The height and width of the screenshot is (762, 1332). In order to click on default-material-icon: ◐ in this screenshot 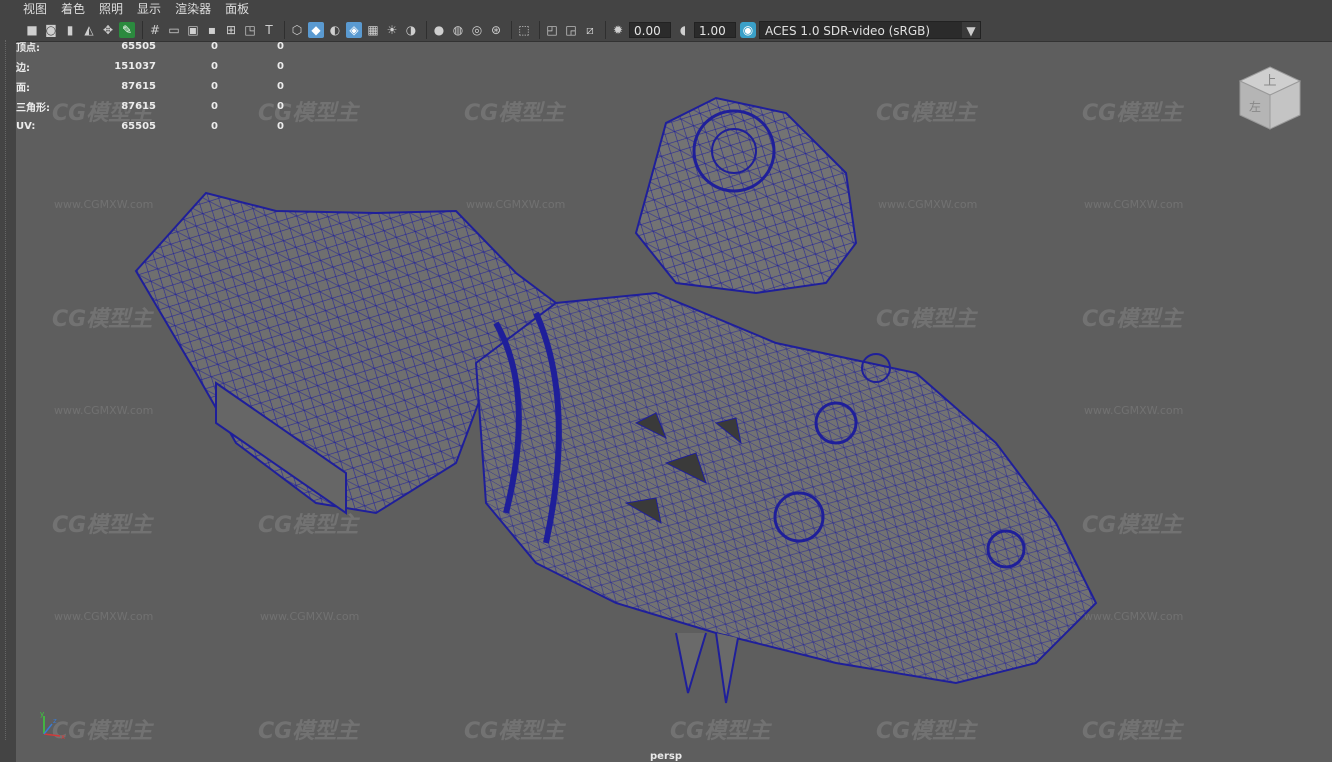, I will do `click(335, 30)`.